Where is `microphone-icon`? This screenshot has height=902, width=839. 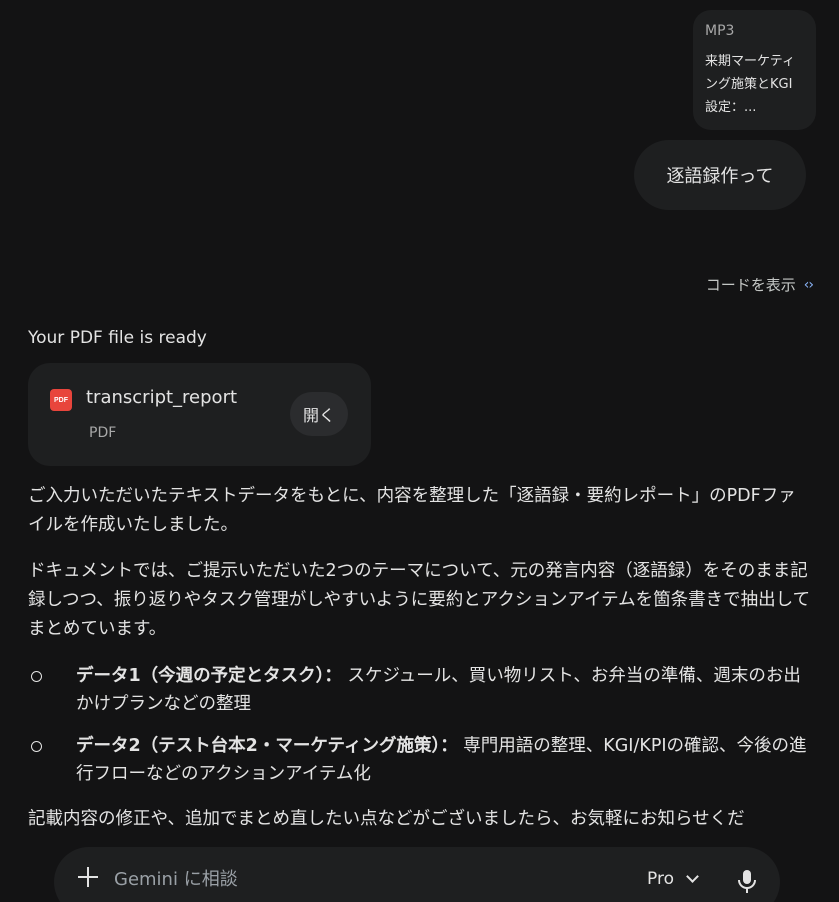 microphone-icon is located at coordinates (747, 881).